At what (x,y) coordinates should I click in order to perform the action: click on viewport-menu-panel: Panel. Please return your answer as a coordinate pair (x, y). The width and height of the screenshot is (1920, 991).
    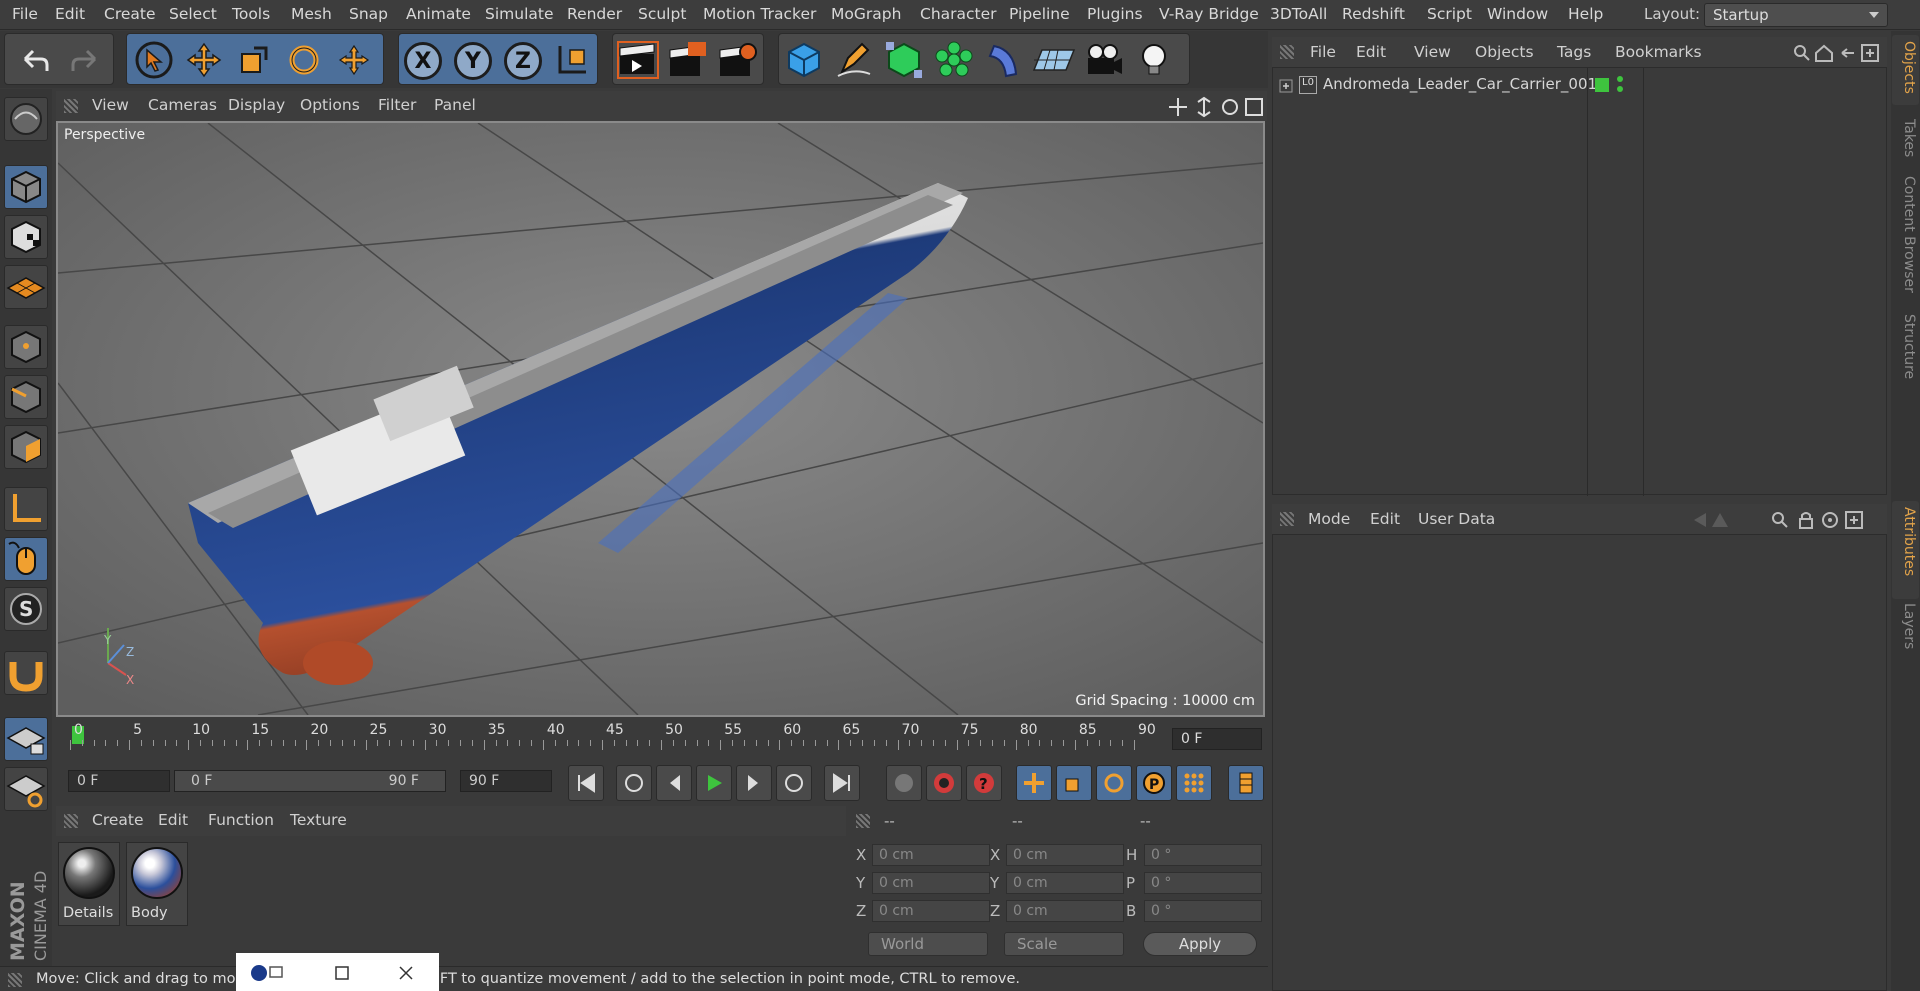
    Looking at the image, I should click on (455, 105).